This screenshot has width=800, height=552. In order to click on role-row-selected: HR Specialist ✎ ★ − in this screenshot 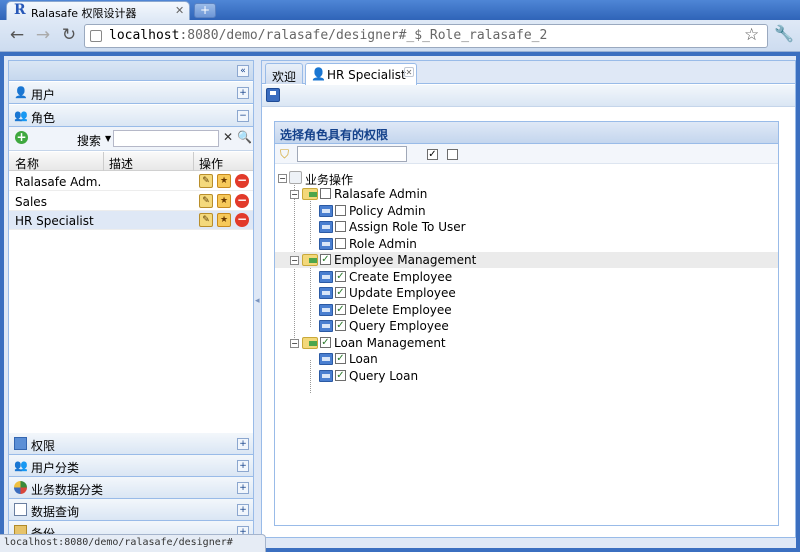, I will do `click(131, 220)`.